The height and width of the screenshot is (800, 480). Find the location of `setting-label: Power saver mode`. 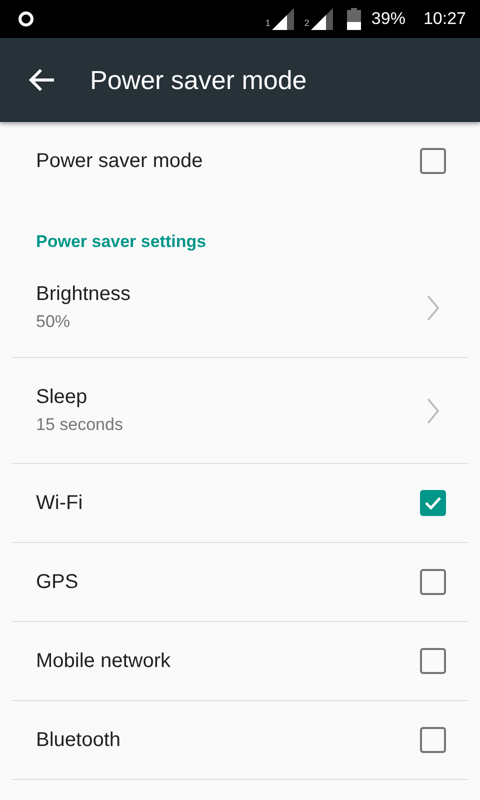

setting-label: Power saver mode is located at coordinates (120, 161).